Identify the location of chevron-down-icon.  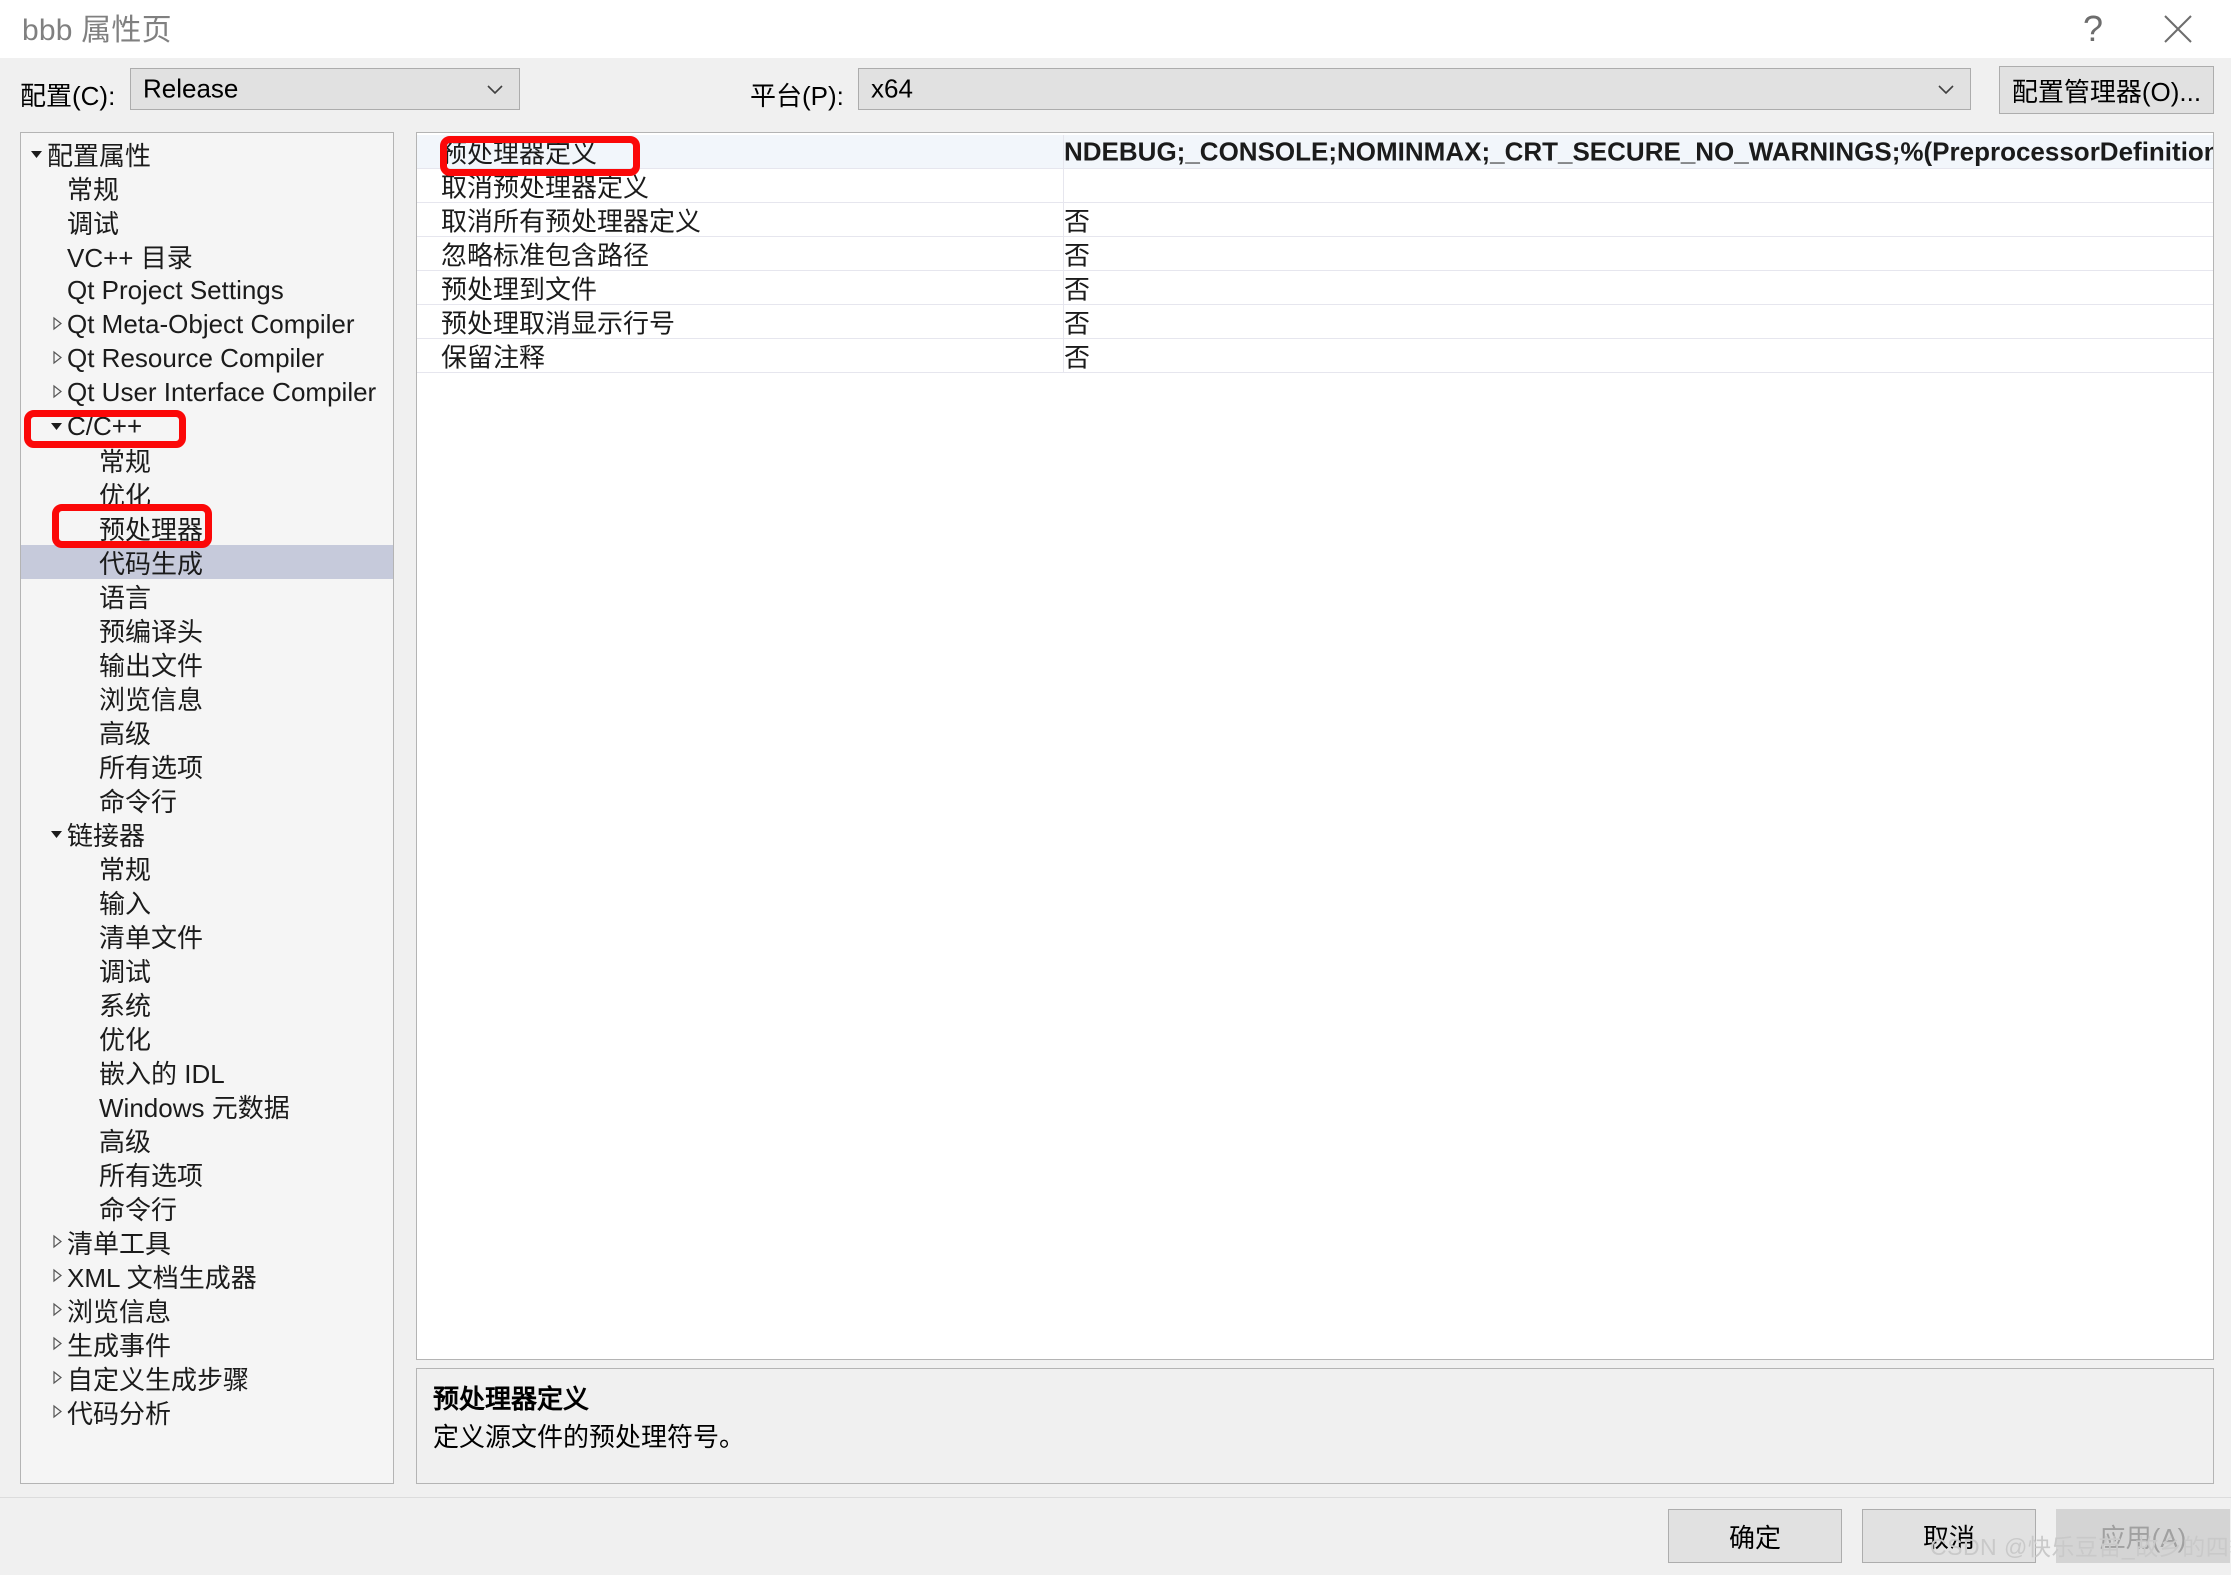
(1946, 89).